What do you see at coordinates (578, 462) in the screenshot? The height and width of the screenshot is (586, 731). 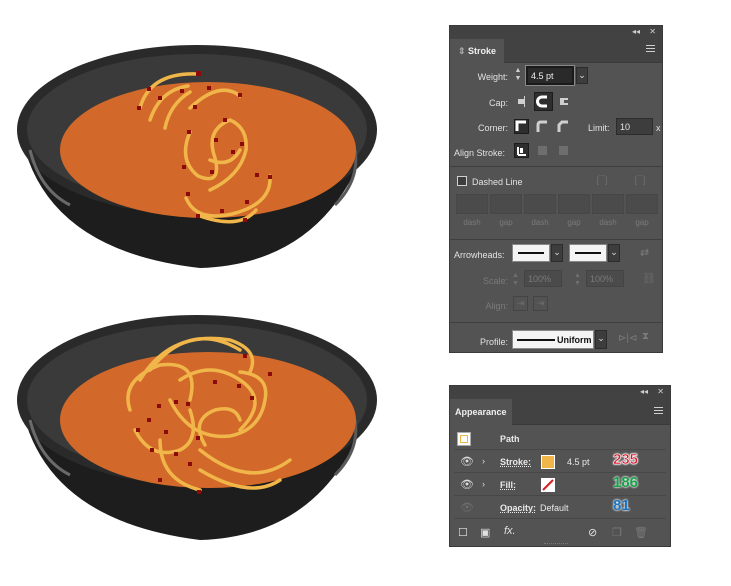 I see `stroke-weight-value: 4.5 pt` at bounding box center [578, 462].